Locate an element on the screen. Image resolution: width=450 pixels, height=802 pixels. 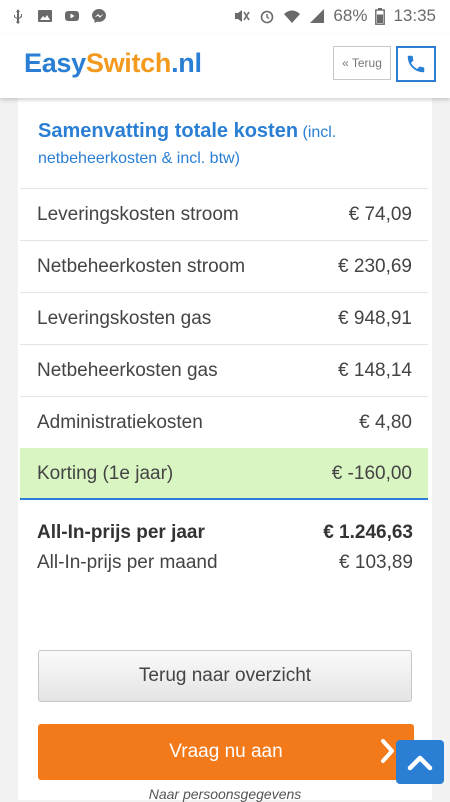
cost-value: € 148,14 is located at coordinates (375, 370).